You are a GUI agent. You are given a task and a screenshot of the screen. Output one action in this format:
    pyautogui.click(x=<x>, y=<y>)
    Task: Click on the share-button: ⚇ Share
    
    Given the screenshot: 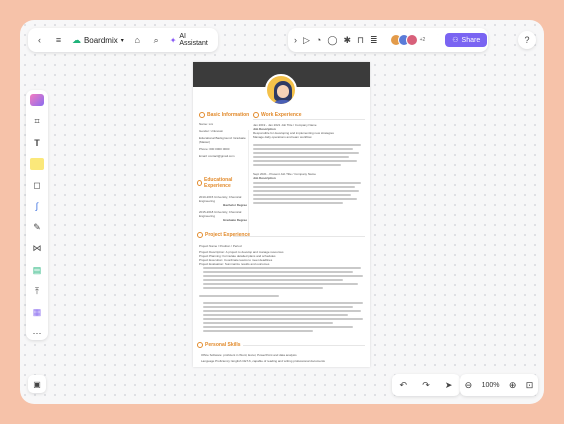 What is the action you would take?
    pyautogui.click(x=466, y=40)
    